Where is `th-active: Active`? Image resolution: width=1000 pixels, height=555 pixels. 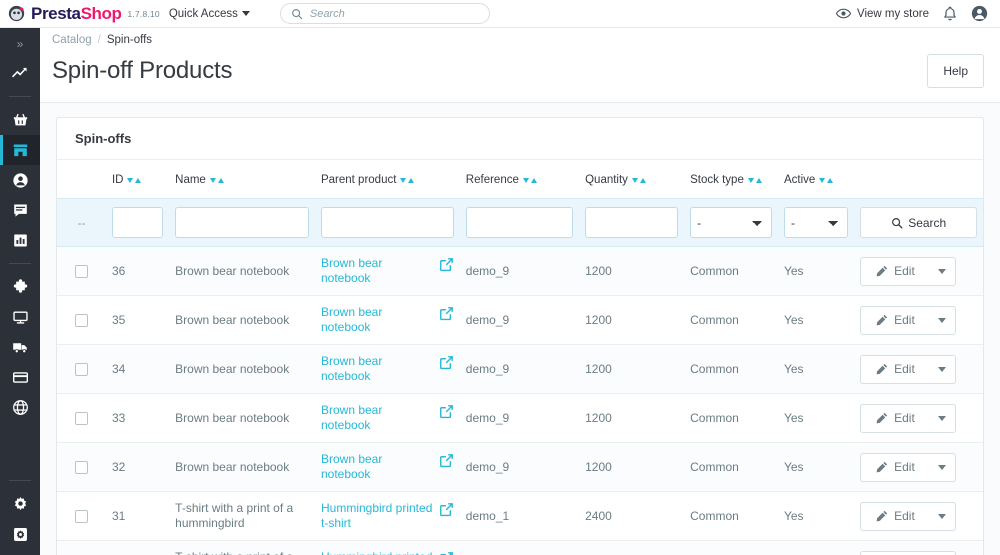
th-active: Active is located at coordinates (816, 179).